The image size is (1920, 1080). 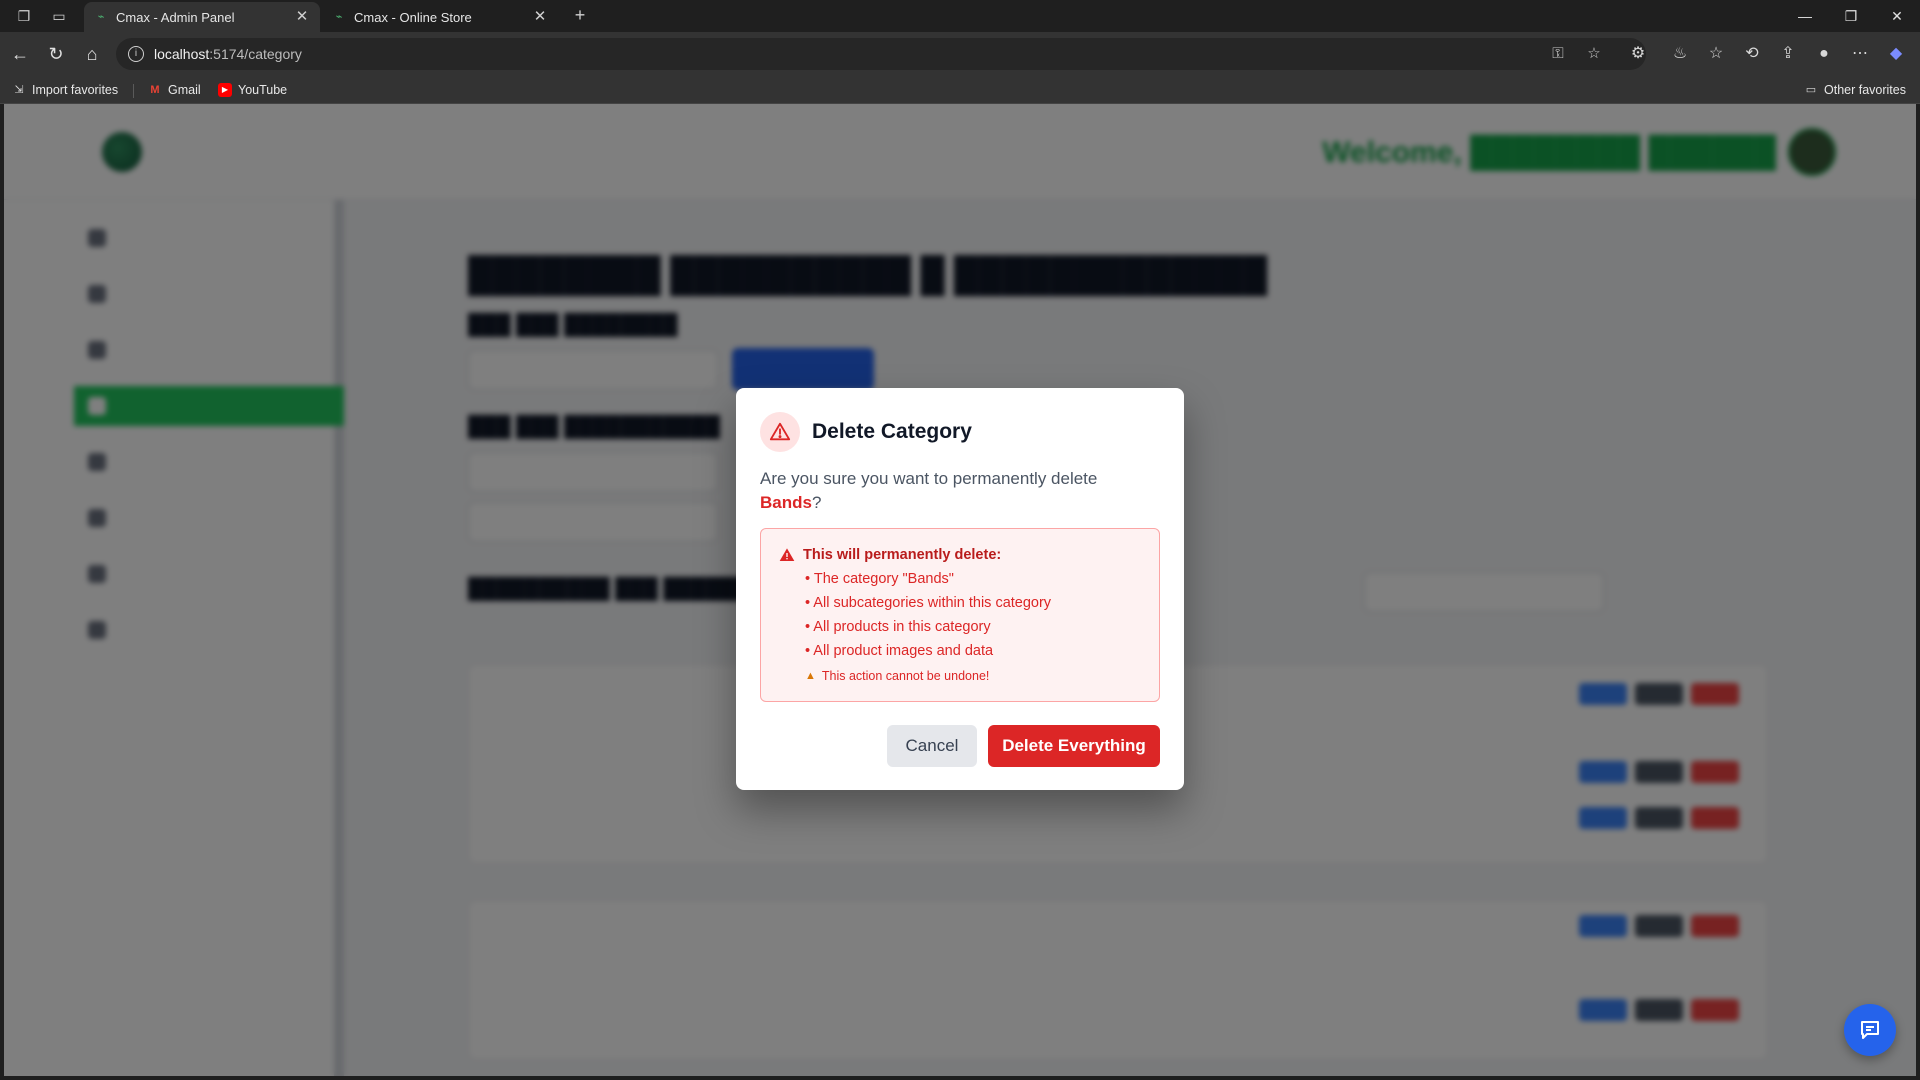 What do you see at coordinates (155, 90) in the screenshot?
I see `gmail-icon: M` at bounding box center [155, 90].